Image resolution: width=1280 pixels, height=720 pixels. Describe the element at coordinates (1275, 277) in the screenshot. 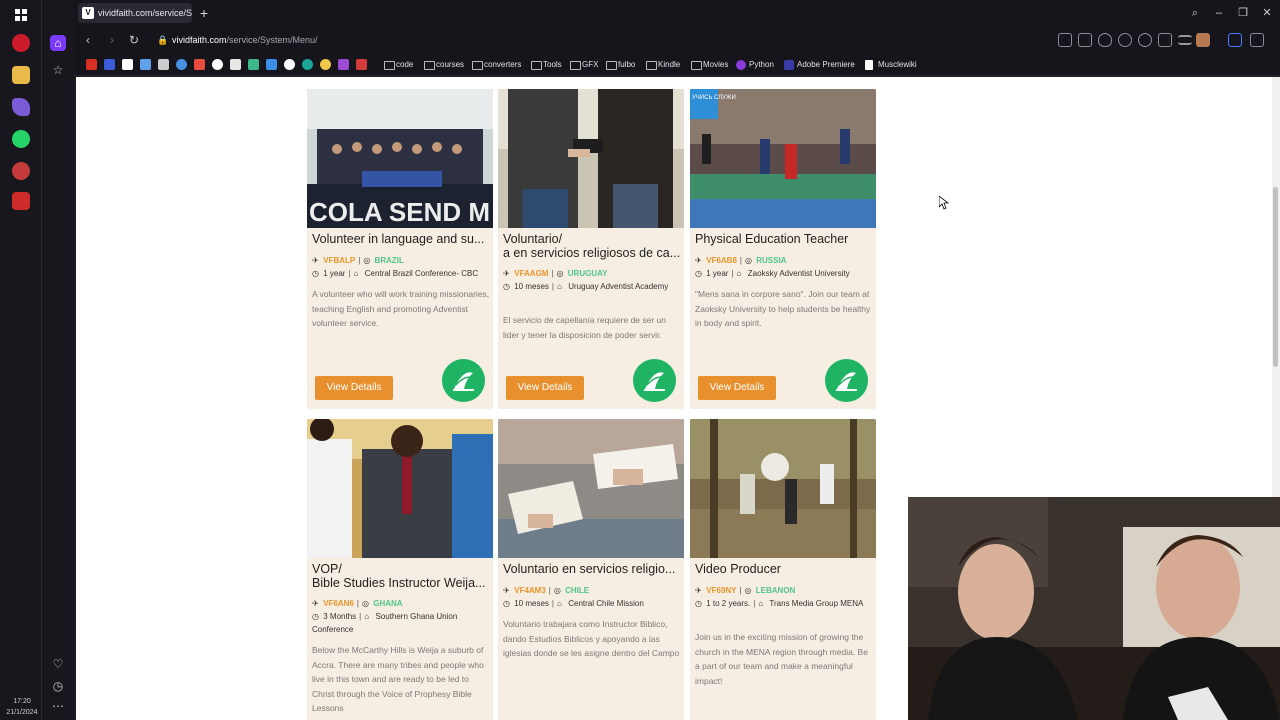

I see `scrollbar-thumb` at that location.